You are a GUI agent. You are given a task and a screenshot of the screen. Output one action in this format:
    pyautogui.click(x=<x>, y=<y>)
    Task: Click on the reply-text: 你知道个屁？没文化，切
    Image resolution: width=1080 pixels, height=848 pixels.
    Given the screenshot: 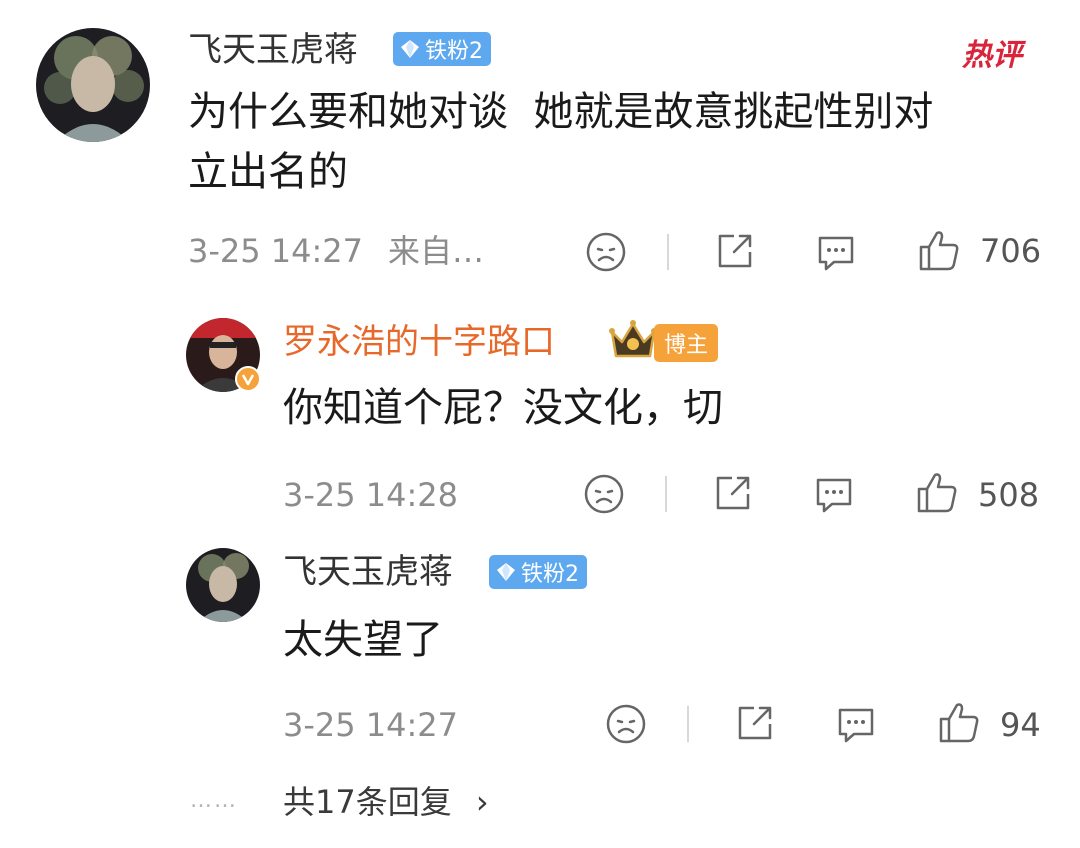 What is the action you would take?
    pyautogui.click(x=503, y=408)
    